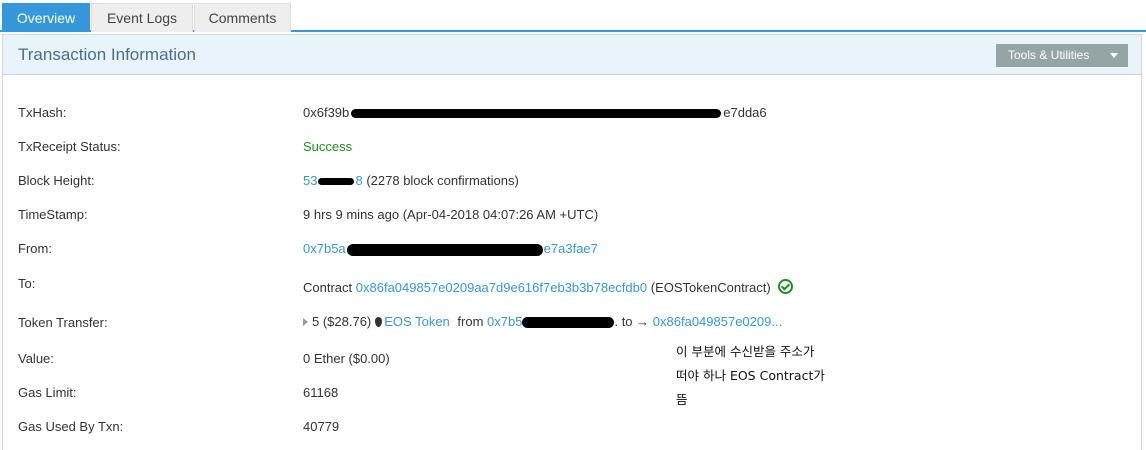  Describe the element at coordinates (573, 359) in the screenshot. I see `row-value: Value: 0 Ether ($0.00)` at that location.